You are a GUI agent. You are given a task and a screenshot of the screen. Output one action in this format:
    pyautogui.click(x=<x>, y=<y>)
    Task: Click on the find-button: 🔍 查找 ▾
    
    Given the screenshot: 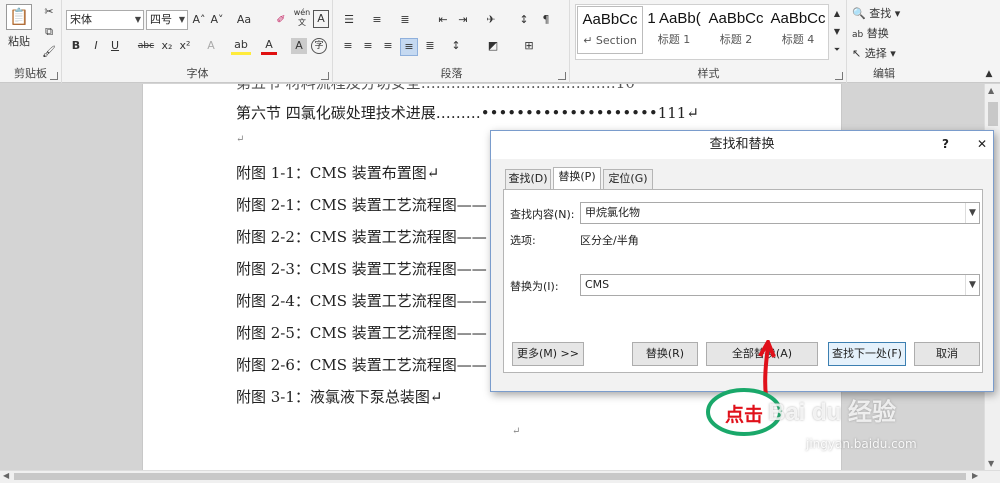 What is the action you would take?
    pyautogui.click(x=884, y=14)
    